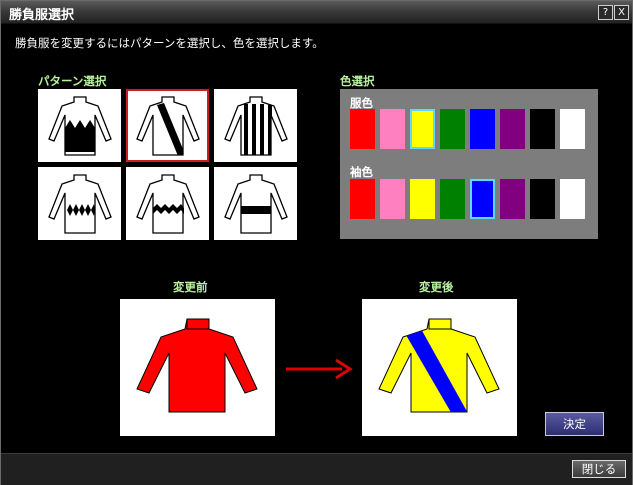  Describe the element at coordinates (190, 287) in the screenshot. I see `before-label: 変更前` at that location.